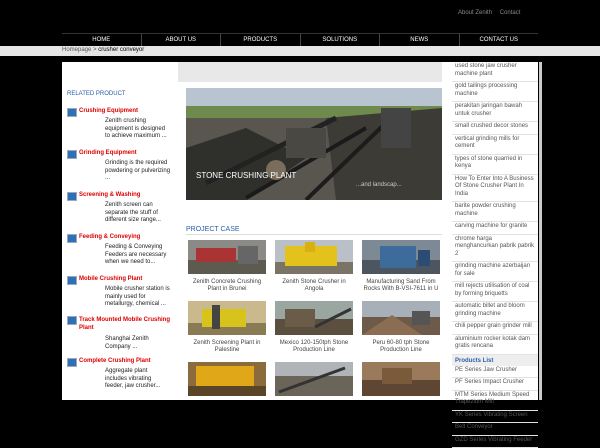 This screenshot has height=448, width=600. Describe the element at coordinates (495, 165) in the screenshot. I see `sidebar-link: types of stone quarried in kenya` at that location.